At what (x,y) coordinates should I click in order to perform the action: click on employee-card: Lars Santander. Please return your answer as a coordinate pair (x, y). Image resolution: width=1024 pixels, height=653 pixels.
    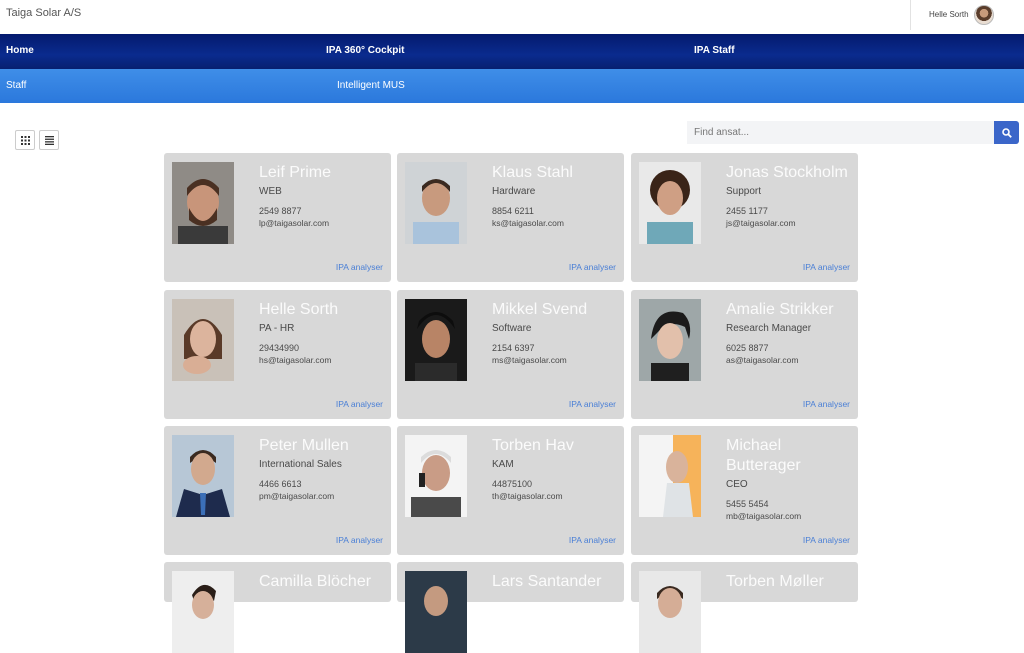
    Looking at the image, I should click on (510, 607).